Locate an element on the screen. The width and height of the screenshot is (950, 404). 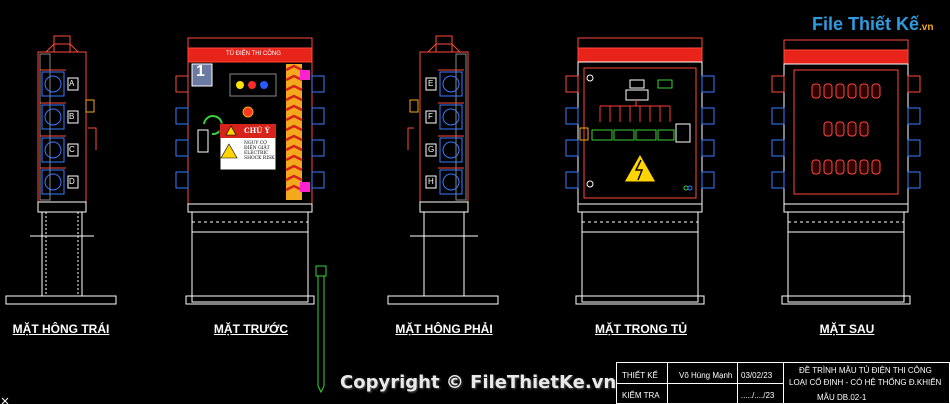
right-side-view is located at coordinates (443, 170).